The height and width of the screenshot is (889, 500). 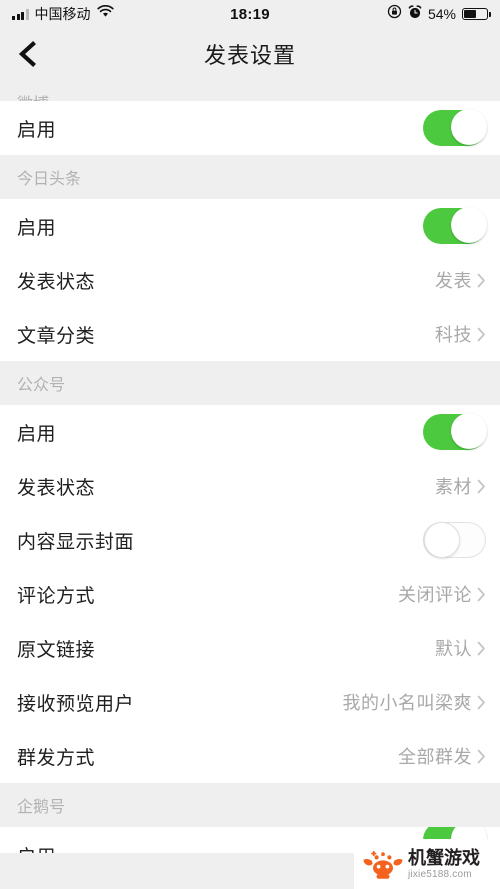 I want to click on row-value: 全部群发, so click(x=435, y=757).